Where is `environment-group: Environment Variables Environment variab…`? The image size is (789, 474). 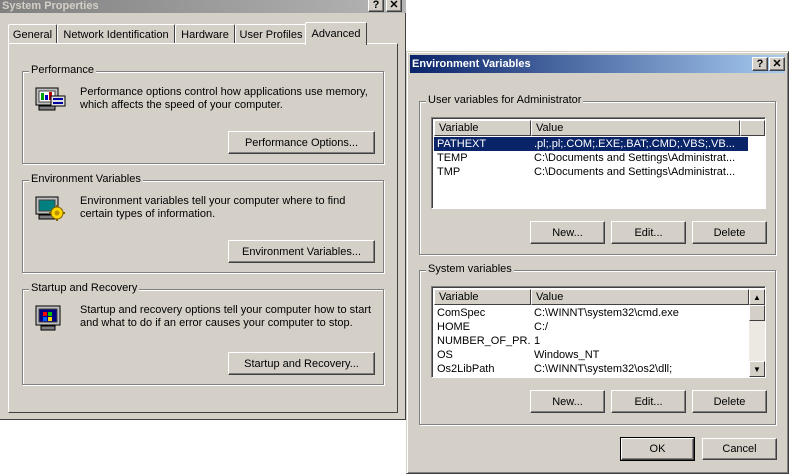 environment-group: Environment Variables Environment variab… is located at coordinates (203, 223).